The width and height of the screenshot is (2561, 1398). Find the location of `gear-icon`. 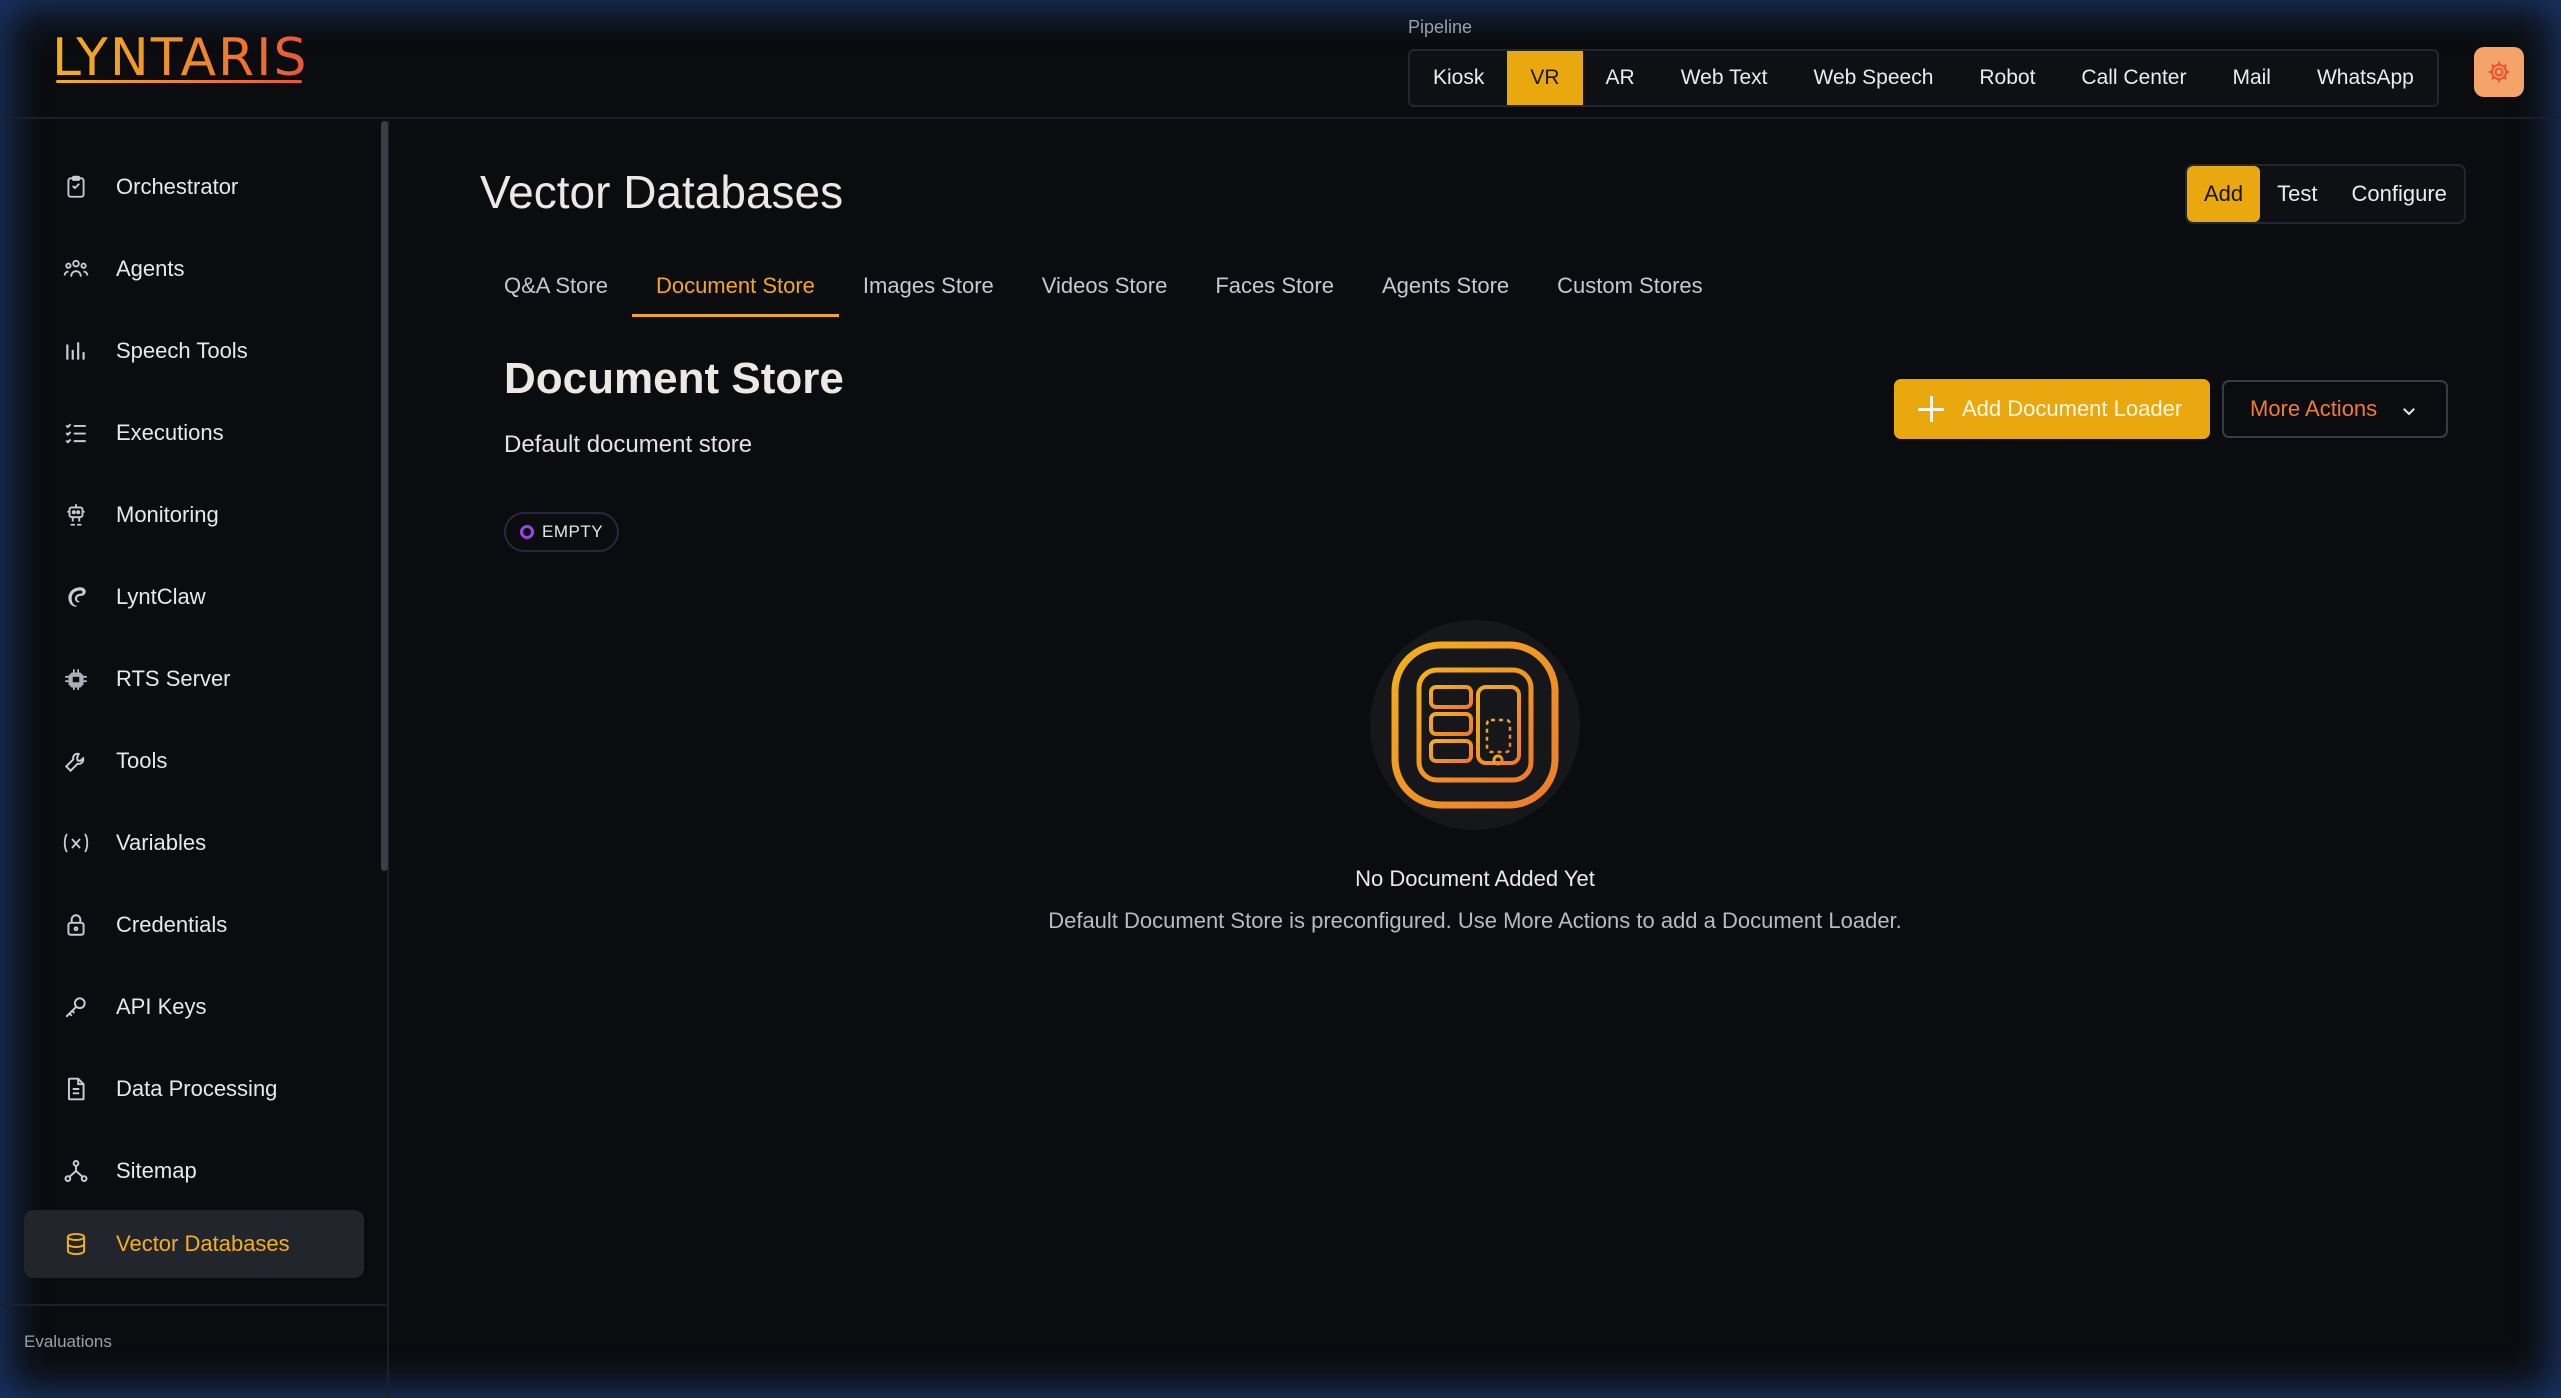

gear-icon is located at coordinates (2499, 72).